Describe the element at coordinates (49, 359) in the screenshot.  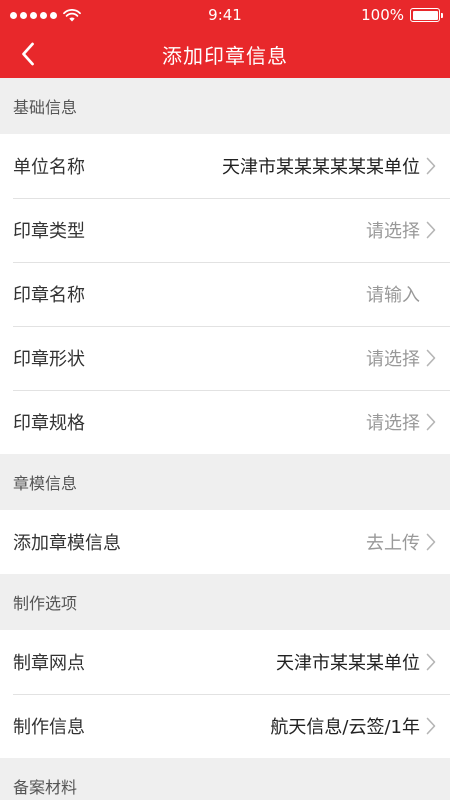
I see `row-label: 印章形状` at that location.